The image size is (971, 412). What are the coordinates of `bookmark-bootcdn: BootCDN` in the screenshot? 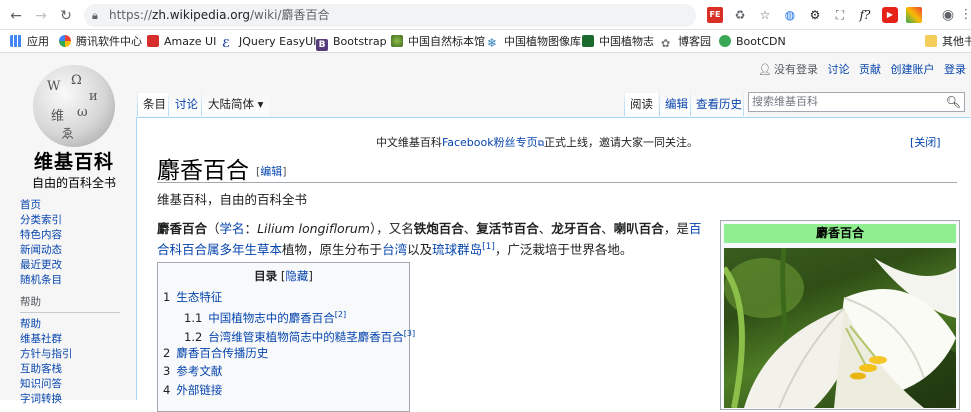 It's located at (752, 42).